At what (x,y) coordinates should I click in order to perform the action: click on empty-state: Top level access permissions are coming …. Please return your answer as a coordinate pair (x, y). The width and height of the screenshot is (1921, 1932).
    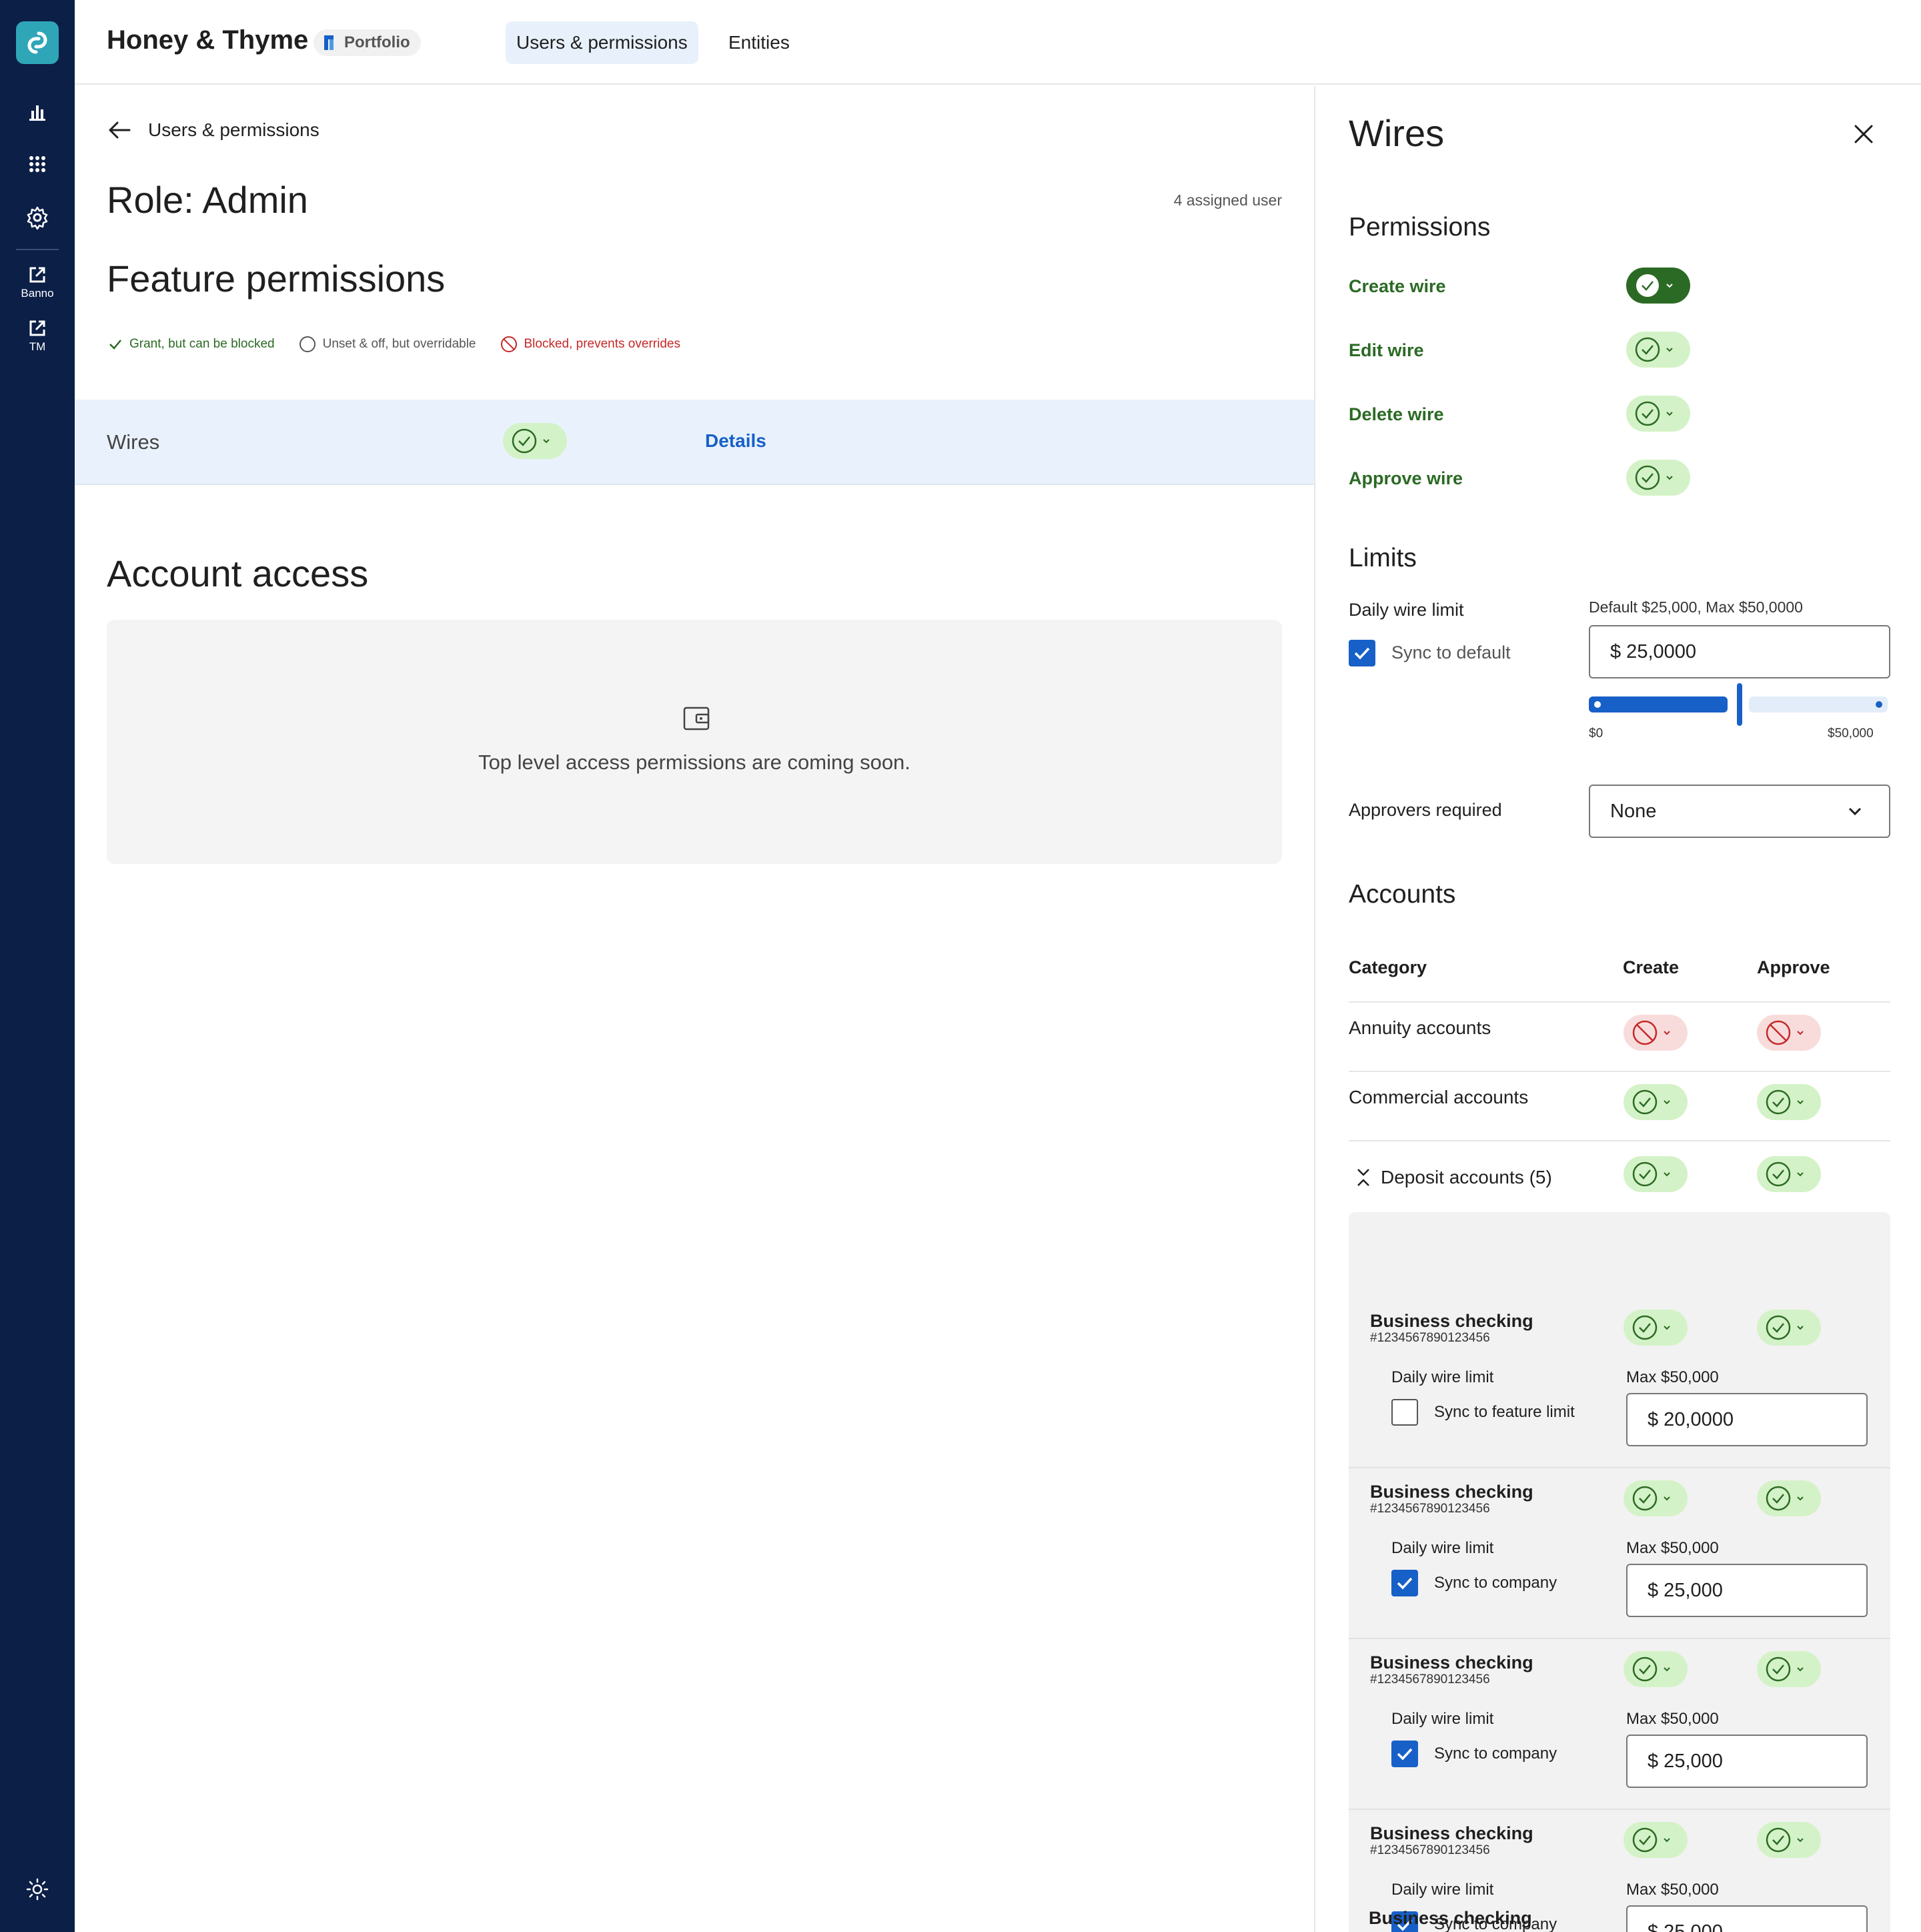
    Looking at the image, I should click on (695, 742).